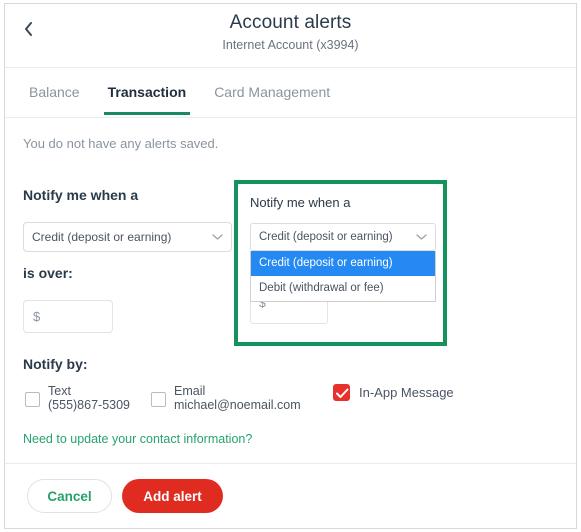 The width and height of the screenshot is (581, 532). Describe the element at coordinates (341, 392) in the screenshot. I see `checkbox-in-app` at that location.